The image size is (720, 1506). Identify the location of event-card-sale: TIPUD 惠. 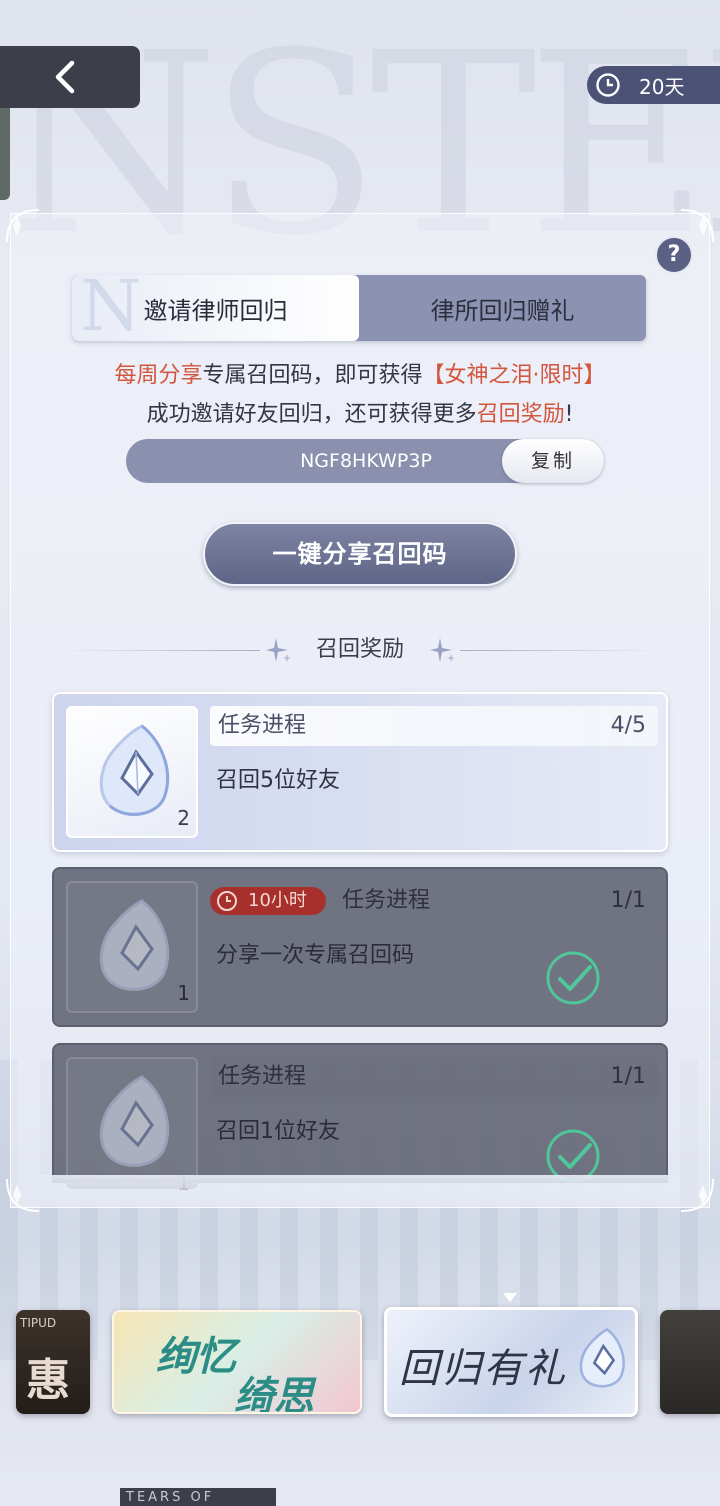
(53, 1362).